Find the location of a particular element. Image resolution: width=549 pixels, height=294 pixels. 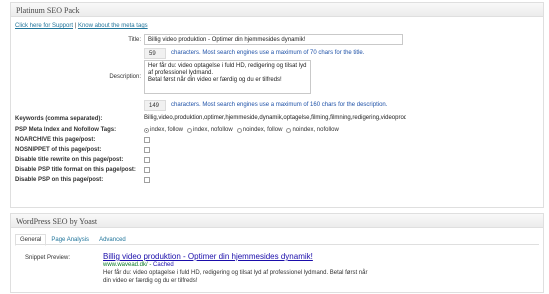

noarchive-label: NOARCHIVE this page/post: is located at coordinates (55, 140).